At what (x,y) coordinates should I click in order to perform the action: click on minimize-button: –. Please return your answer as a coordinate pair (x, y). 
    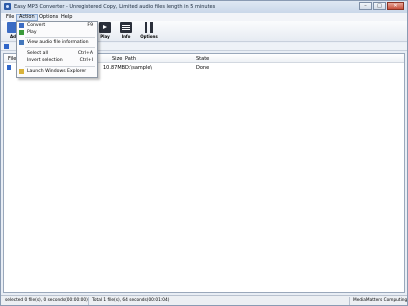
    Looking at the image, I should click on (365, 6).